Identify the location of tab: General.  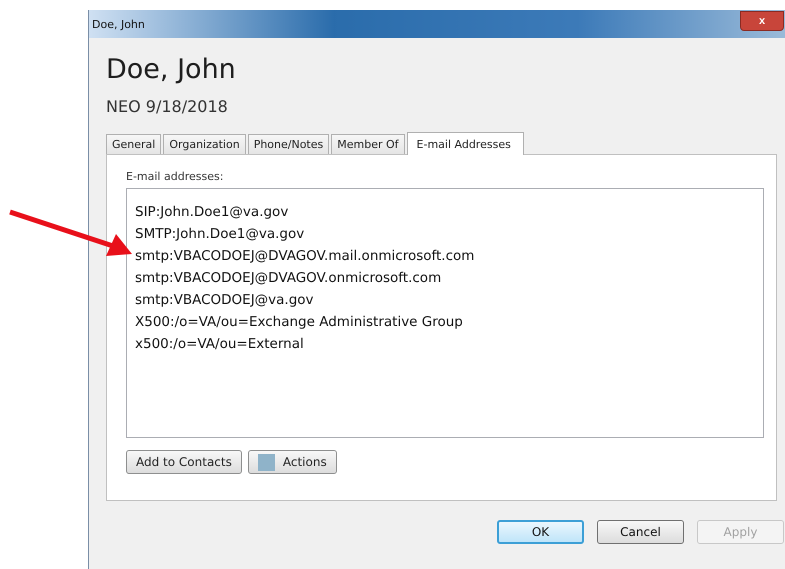
(134, 144).